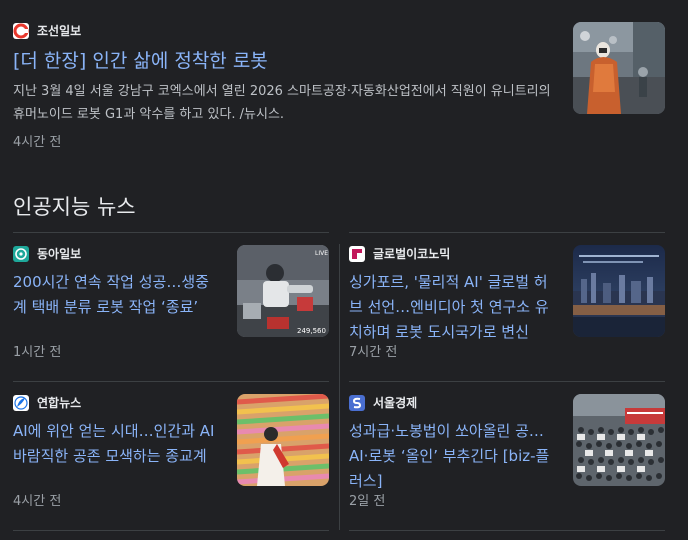  What do you see at coordinates (59, 31) in the screenshot?
I see `source-name: 조선일보` at bounding box center [59, 31].